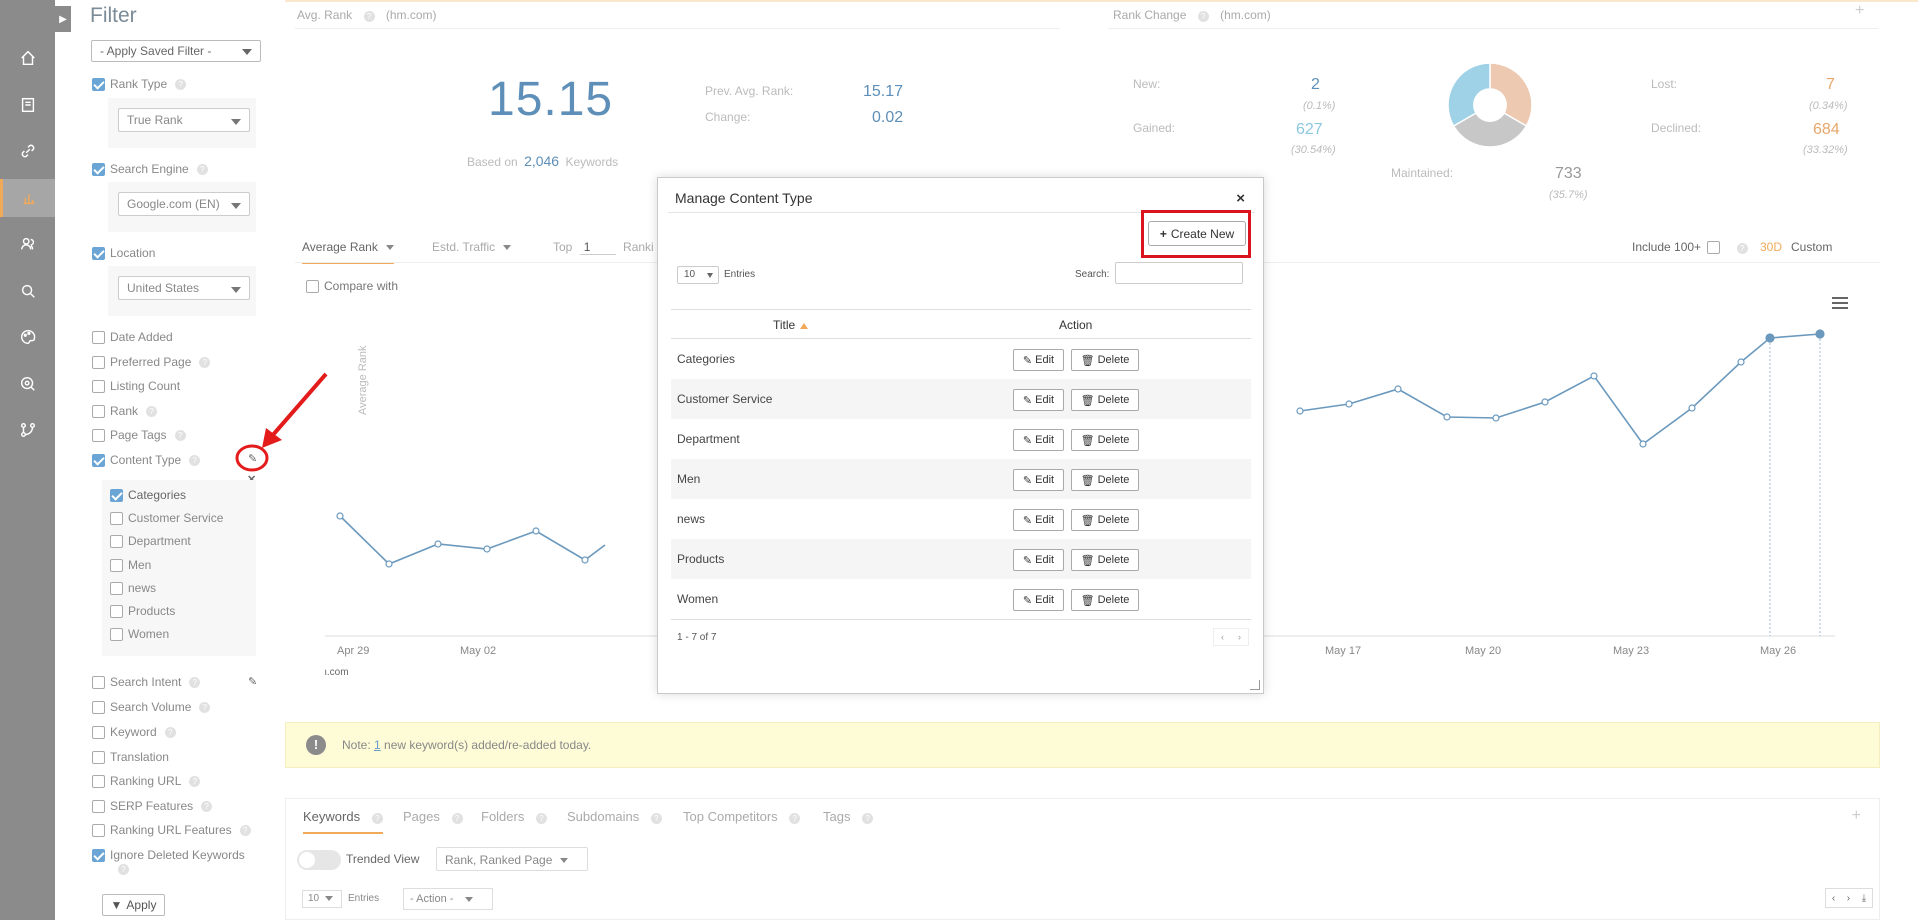  Describe the element at coordinates (139, 435) in the screenshot. I see `filter-option-page-tags: Page Tags?` at that location.